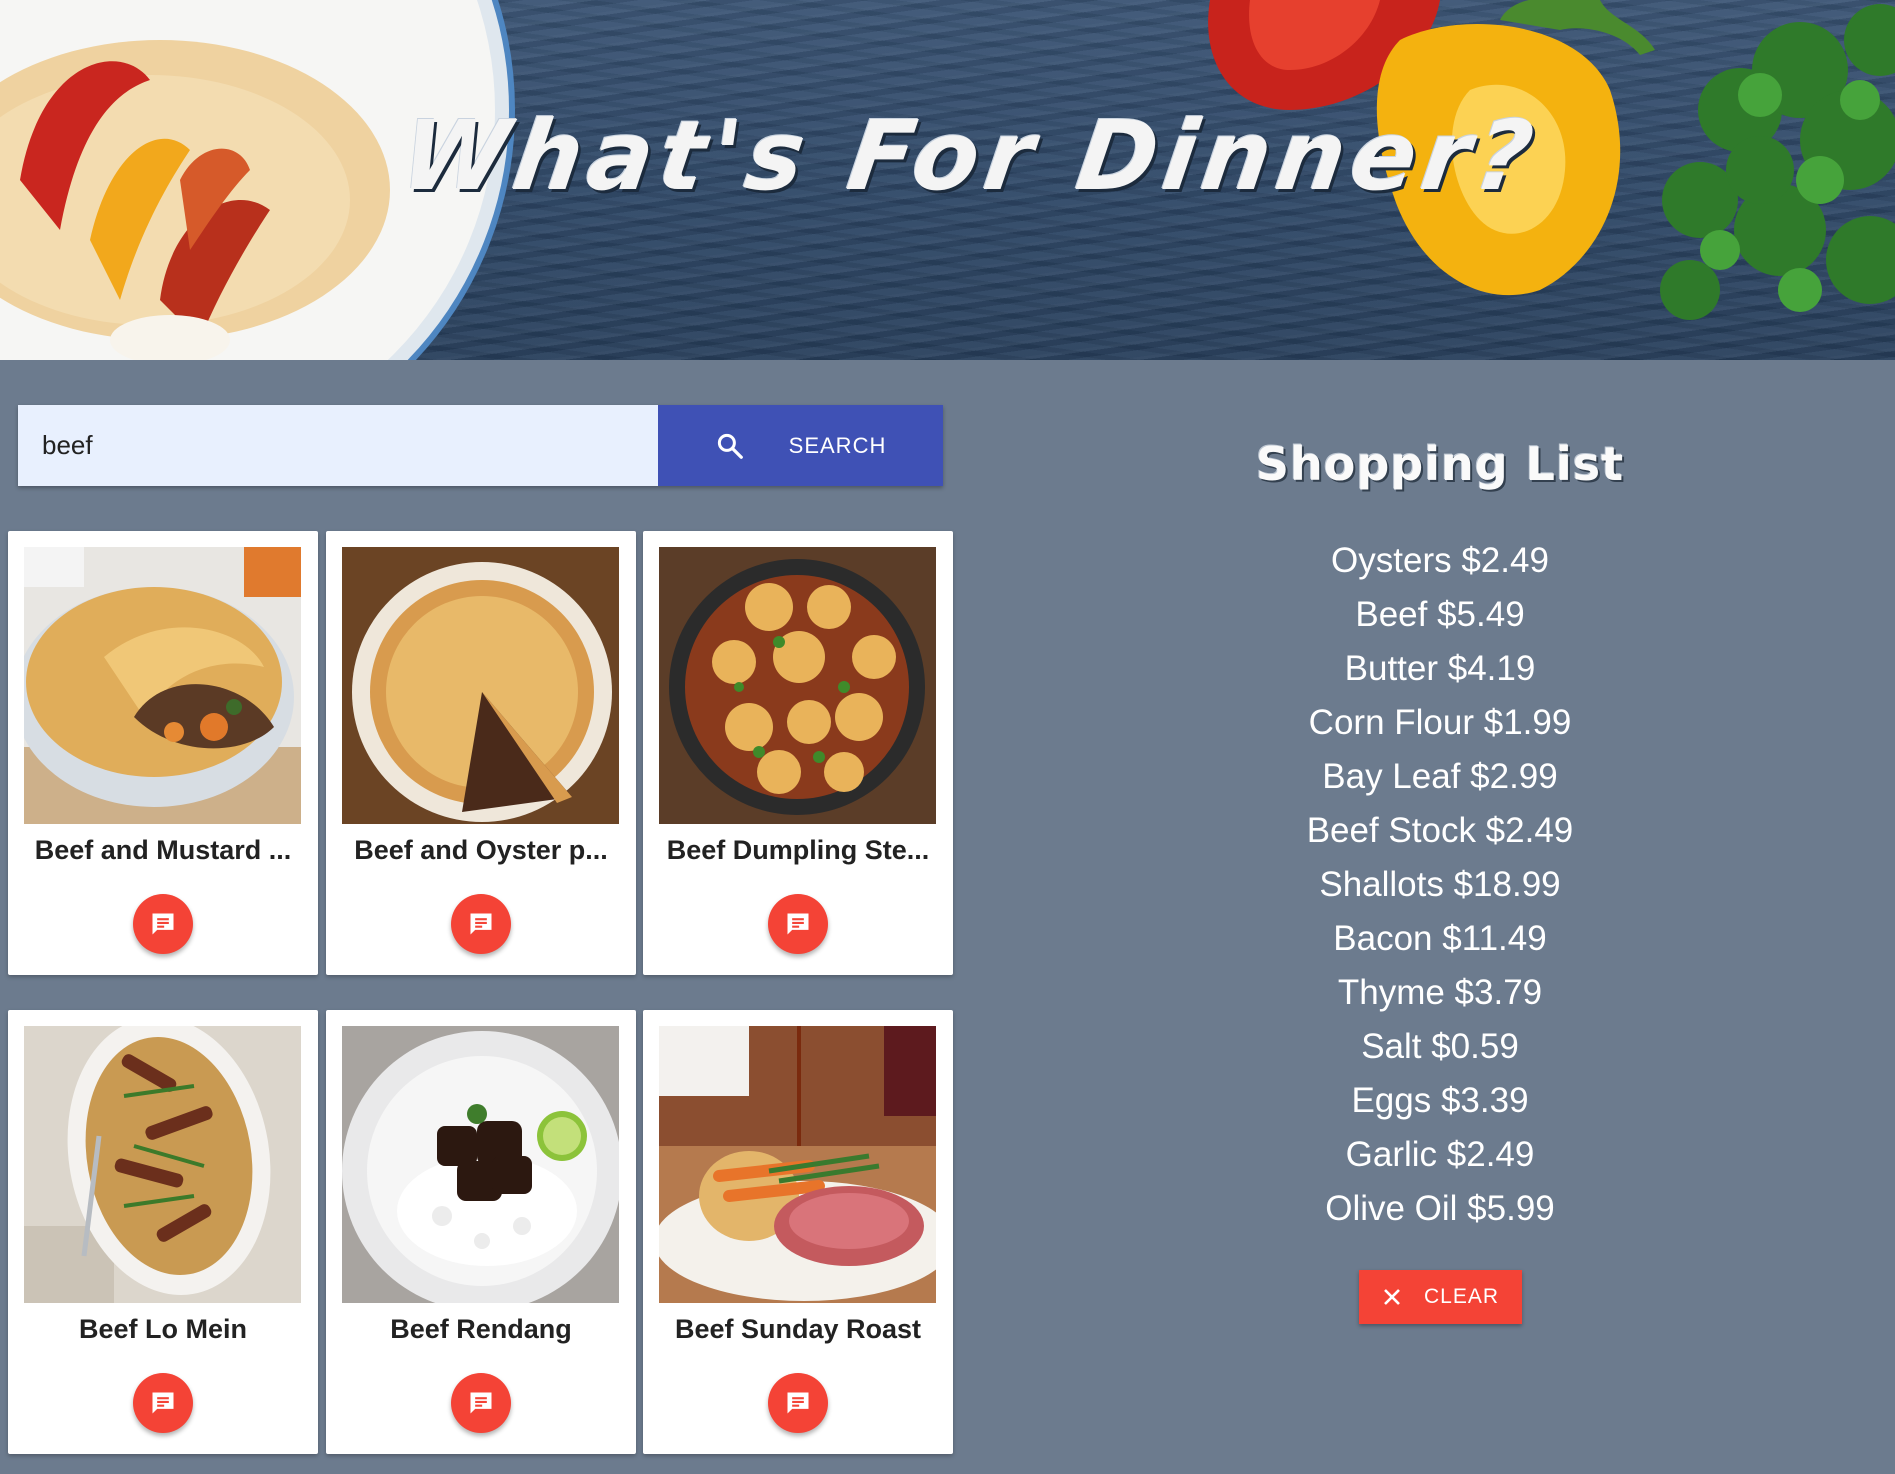  What do you see at coordinates (1440, 722) in the screenshot?
I see `list-item: Corn Flour $1.99` at bounding box center [1440, 722].